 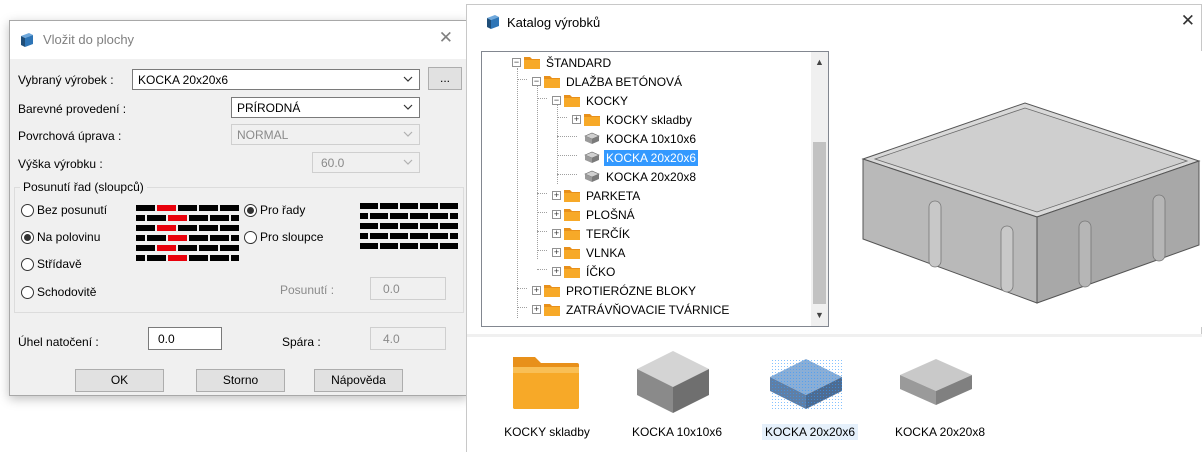 What do you see at coordinates (292, 237) in the screenshot?
I see `radio-label: Pro sloupce` at bounding box center [292, 237].